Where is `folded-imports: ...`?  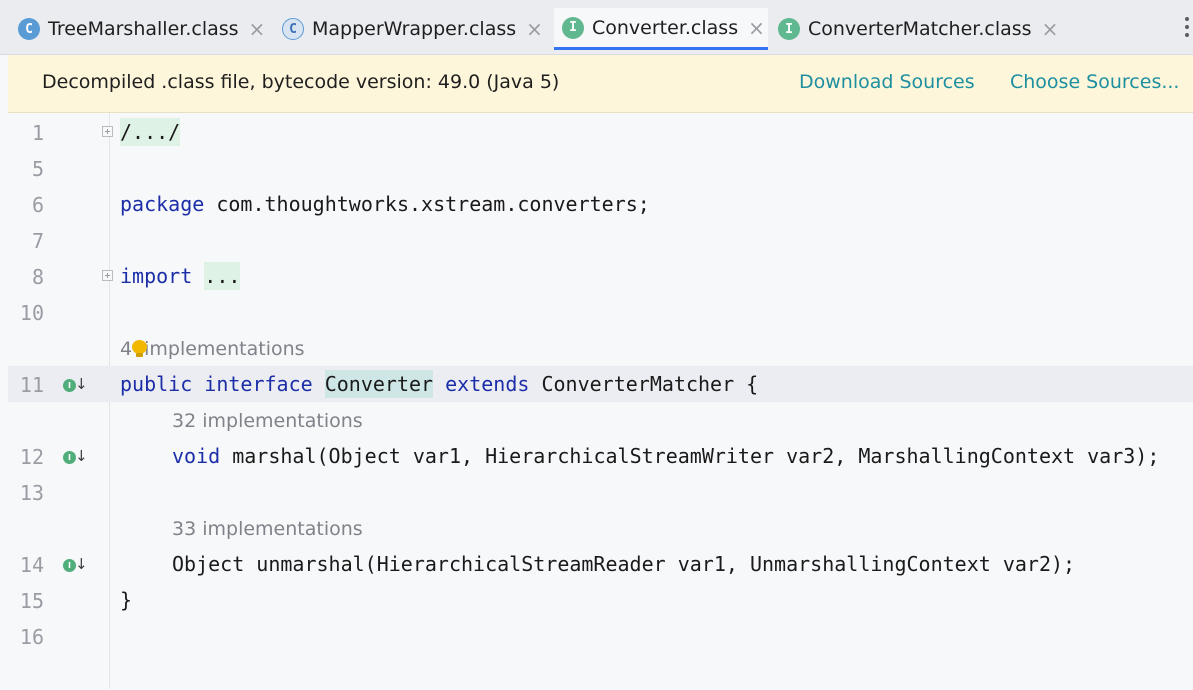
folded-imports: ... is located at coordinates (222, 276).